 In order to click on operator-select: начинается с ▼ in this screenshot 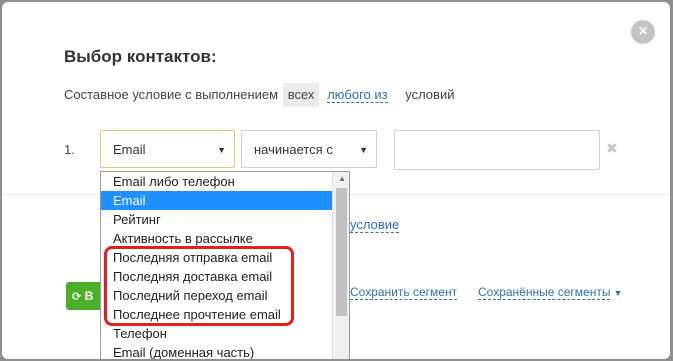, I will do `click(309, 149)`.